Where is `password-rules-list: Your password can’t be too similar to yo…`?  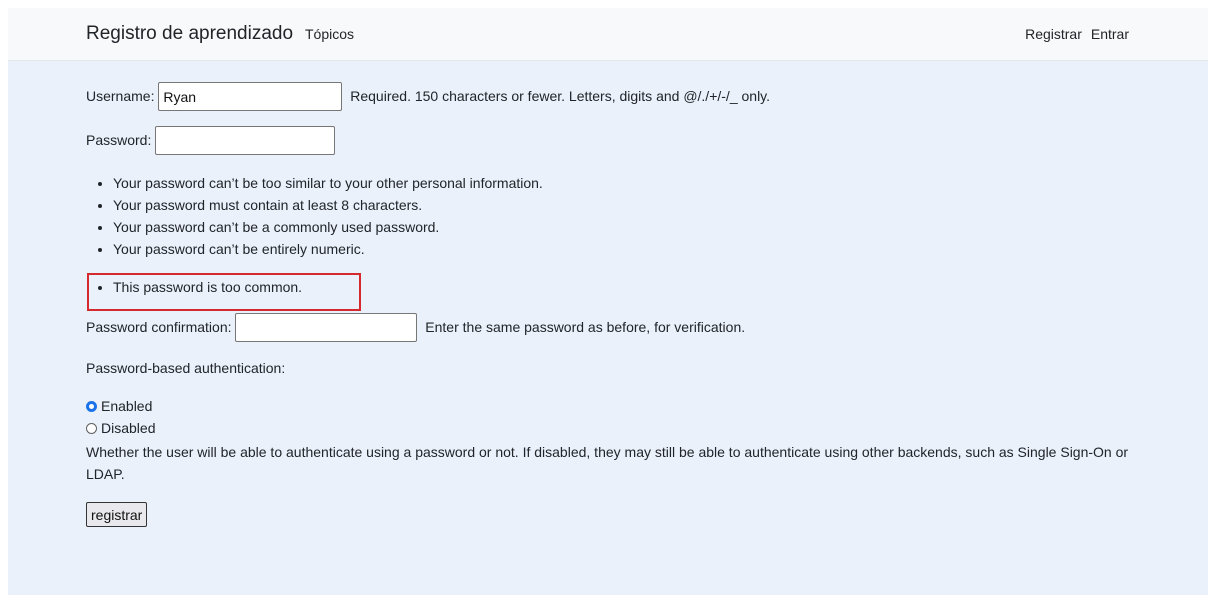 password-rules-list: Your password can’t be too similar to yo… is located at coordinates (314, 216).